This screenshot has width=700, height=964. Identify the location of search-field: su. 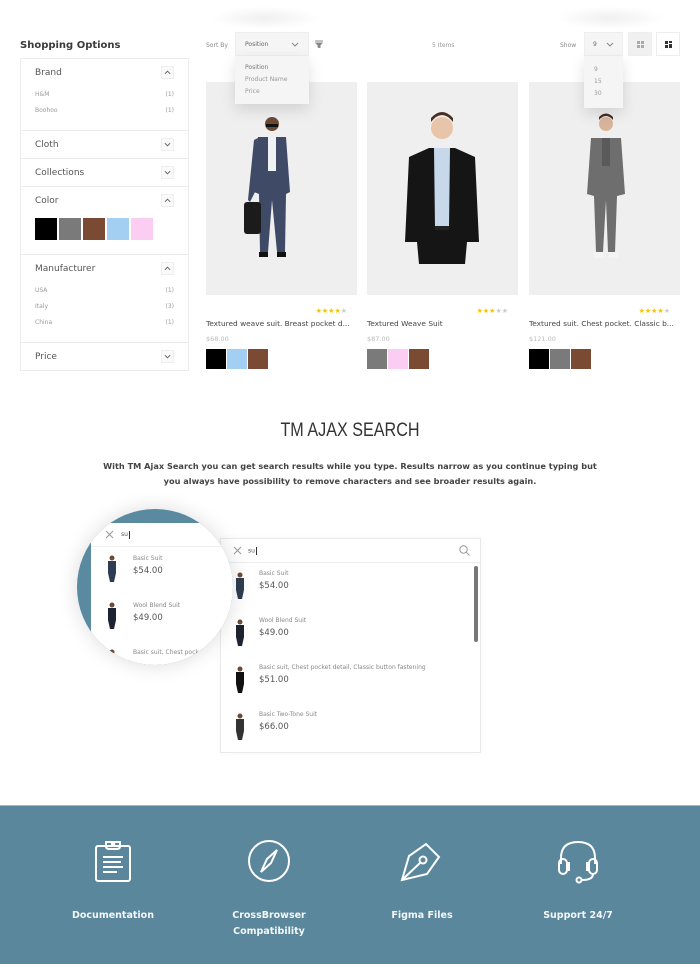
(350, 551).